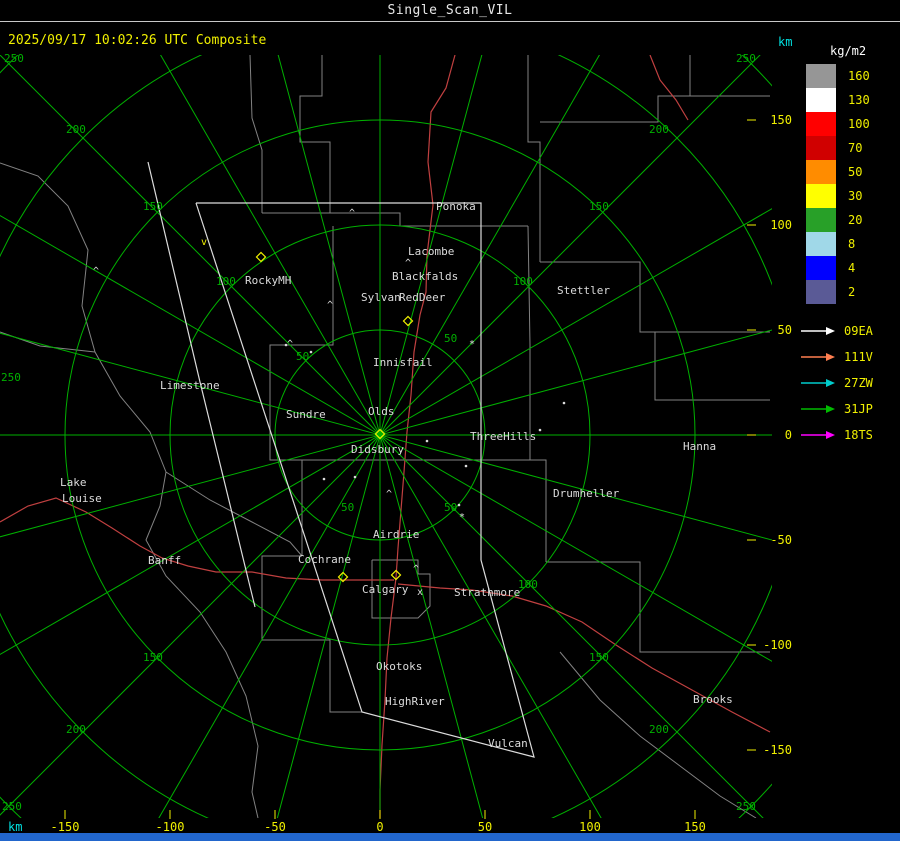 The width and height of the screenshot is (900, 841). I want to click on pointer-id-label: 111V, so click(858, 357).